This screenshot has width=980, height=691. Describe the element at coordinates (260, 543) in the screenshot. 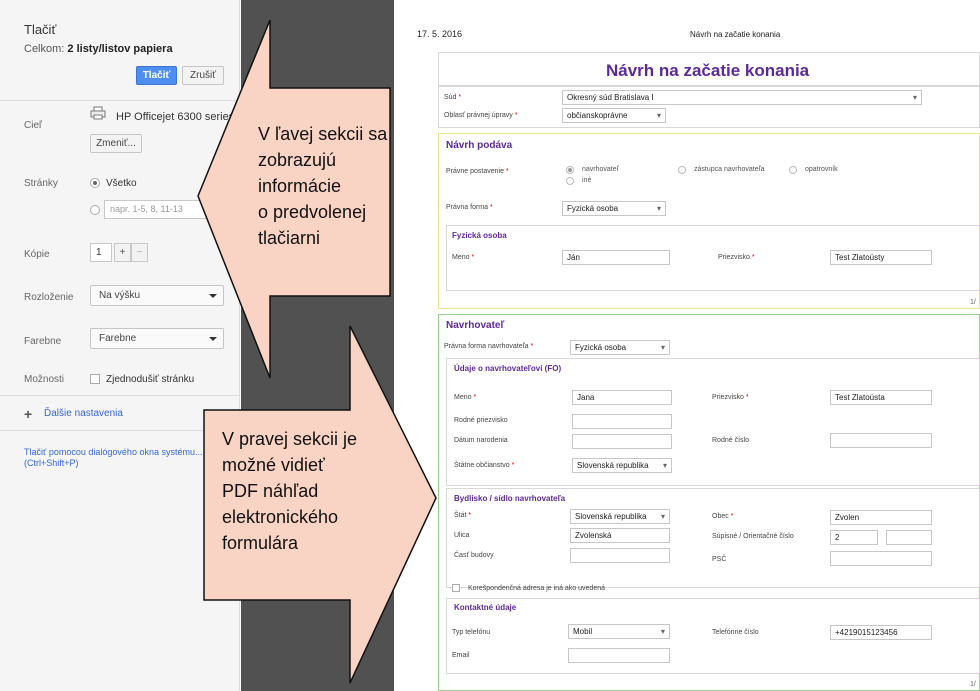

I see `callout-line: formulára` at that location.